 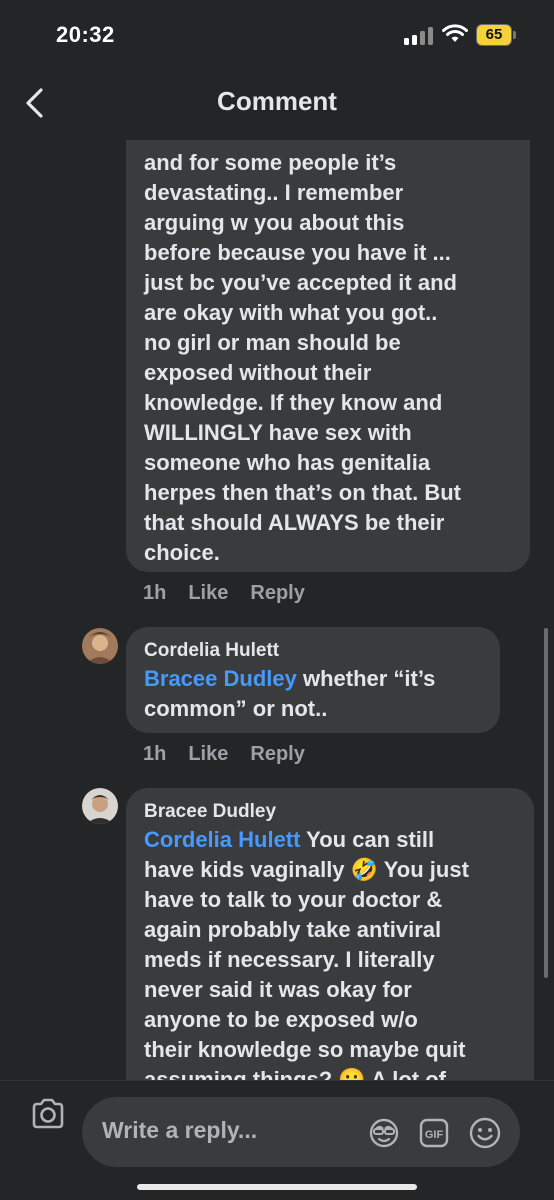 I want to click on comment-line: that should ALWAYS be their, so click(x=294, y=522).